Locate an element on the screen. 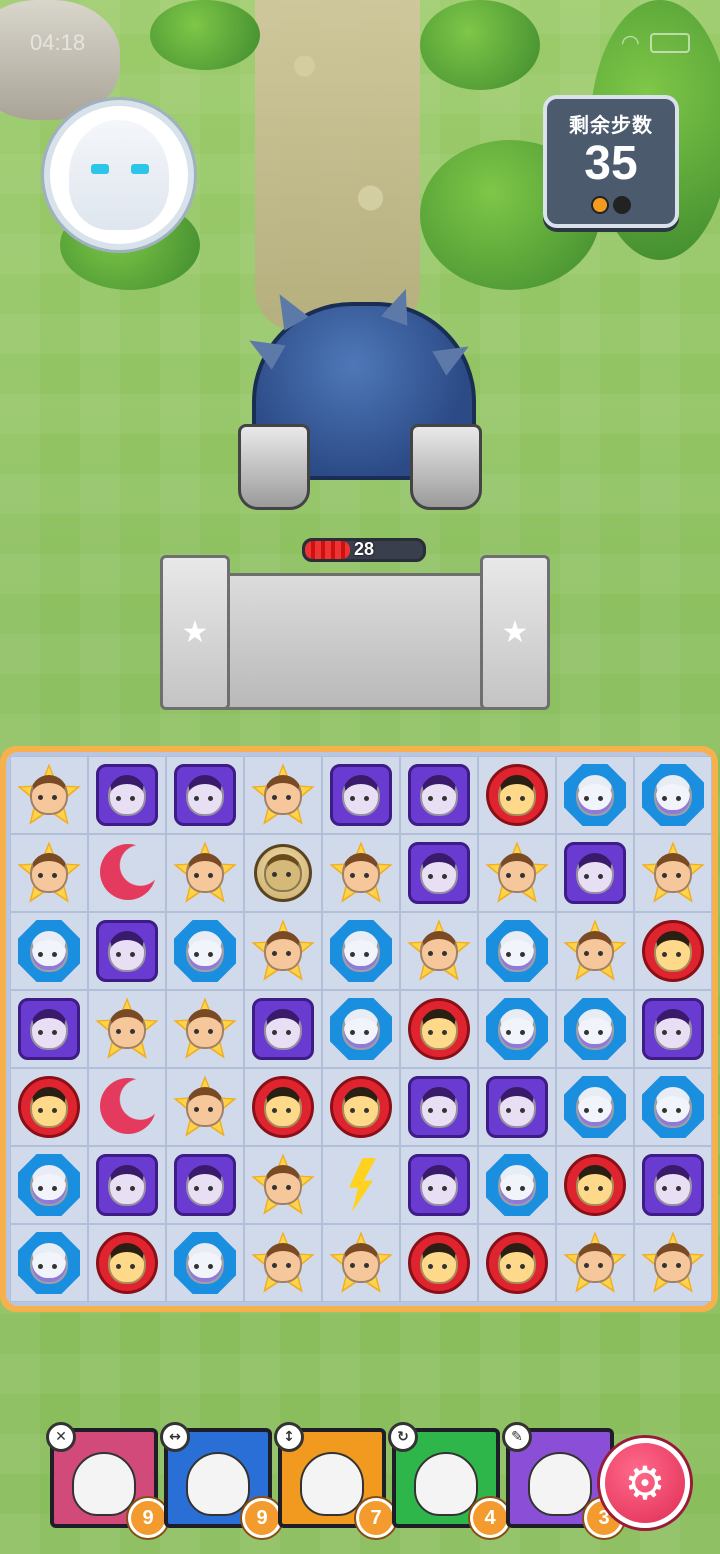 The image size is (720, 1554). settings-button: ⚙ is located at coordinates (645, 1483).